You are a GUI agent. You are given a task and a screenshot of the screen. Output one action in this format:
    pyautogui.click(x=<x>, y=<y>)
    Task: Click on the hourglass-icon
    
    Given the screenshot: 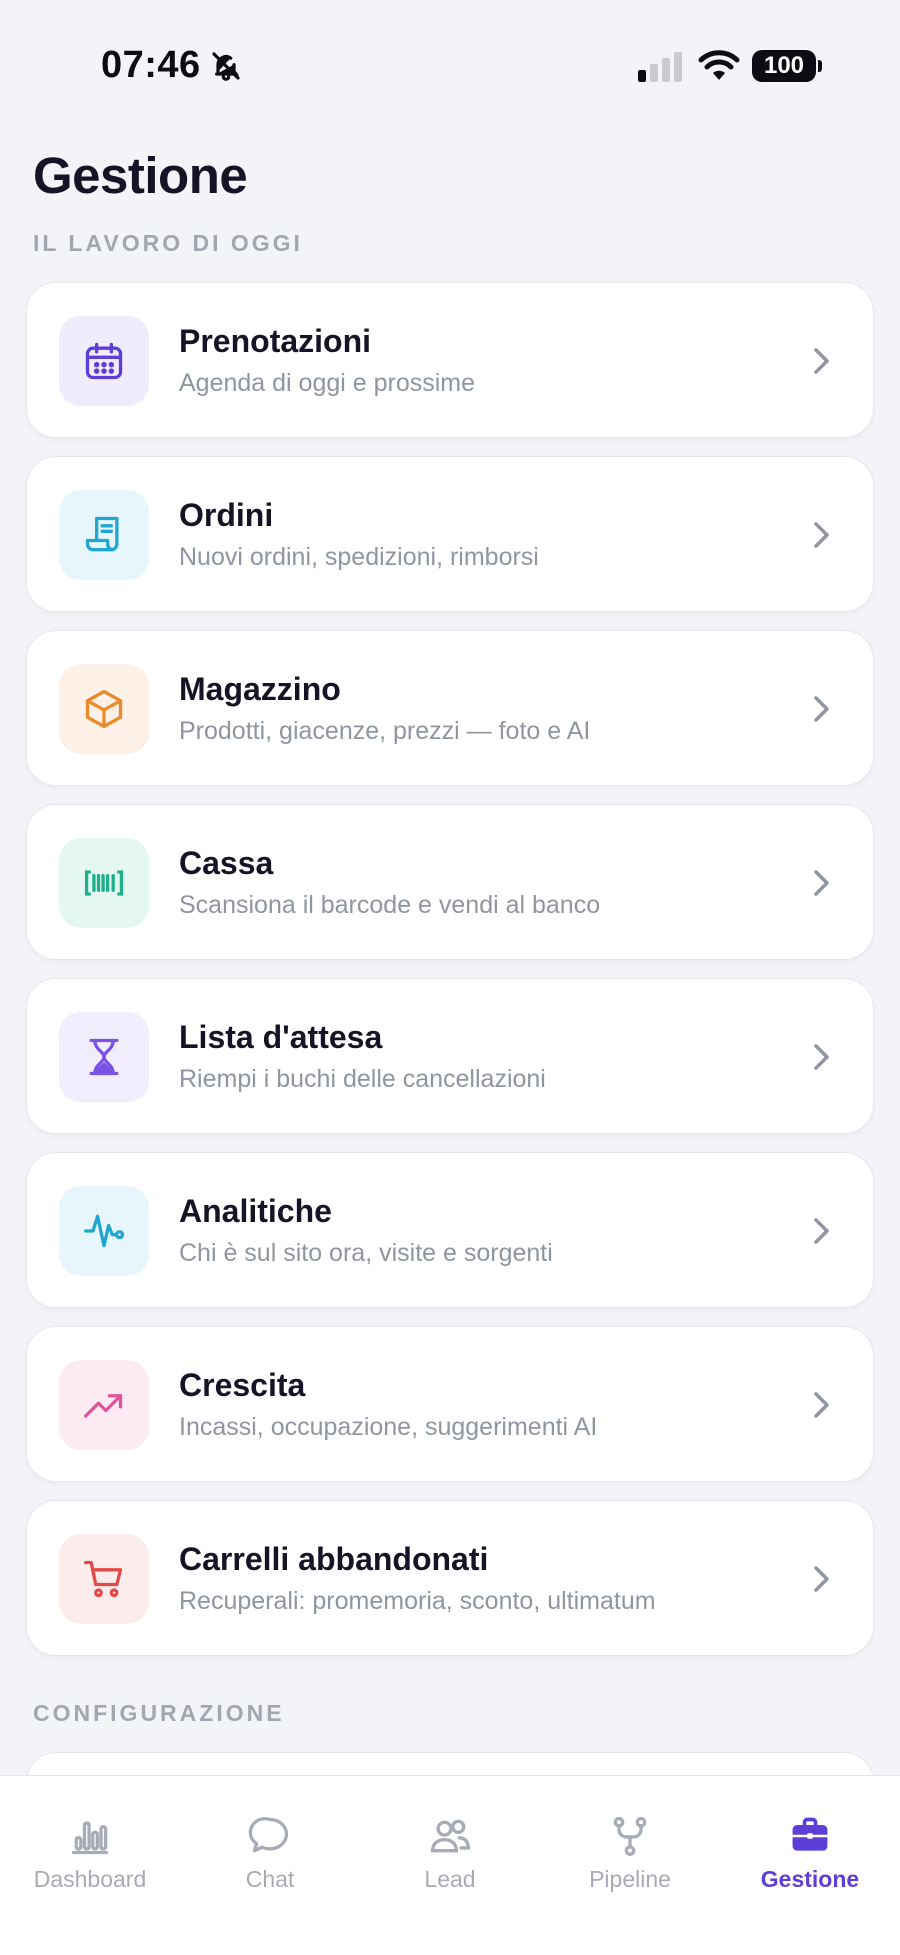 What is the action you would take?
    pyautogui.click(x=104, y=1057)
    